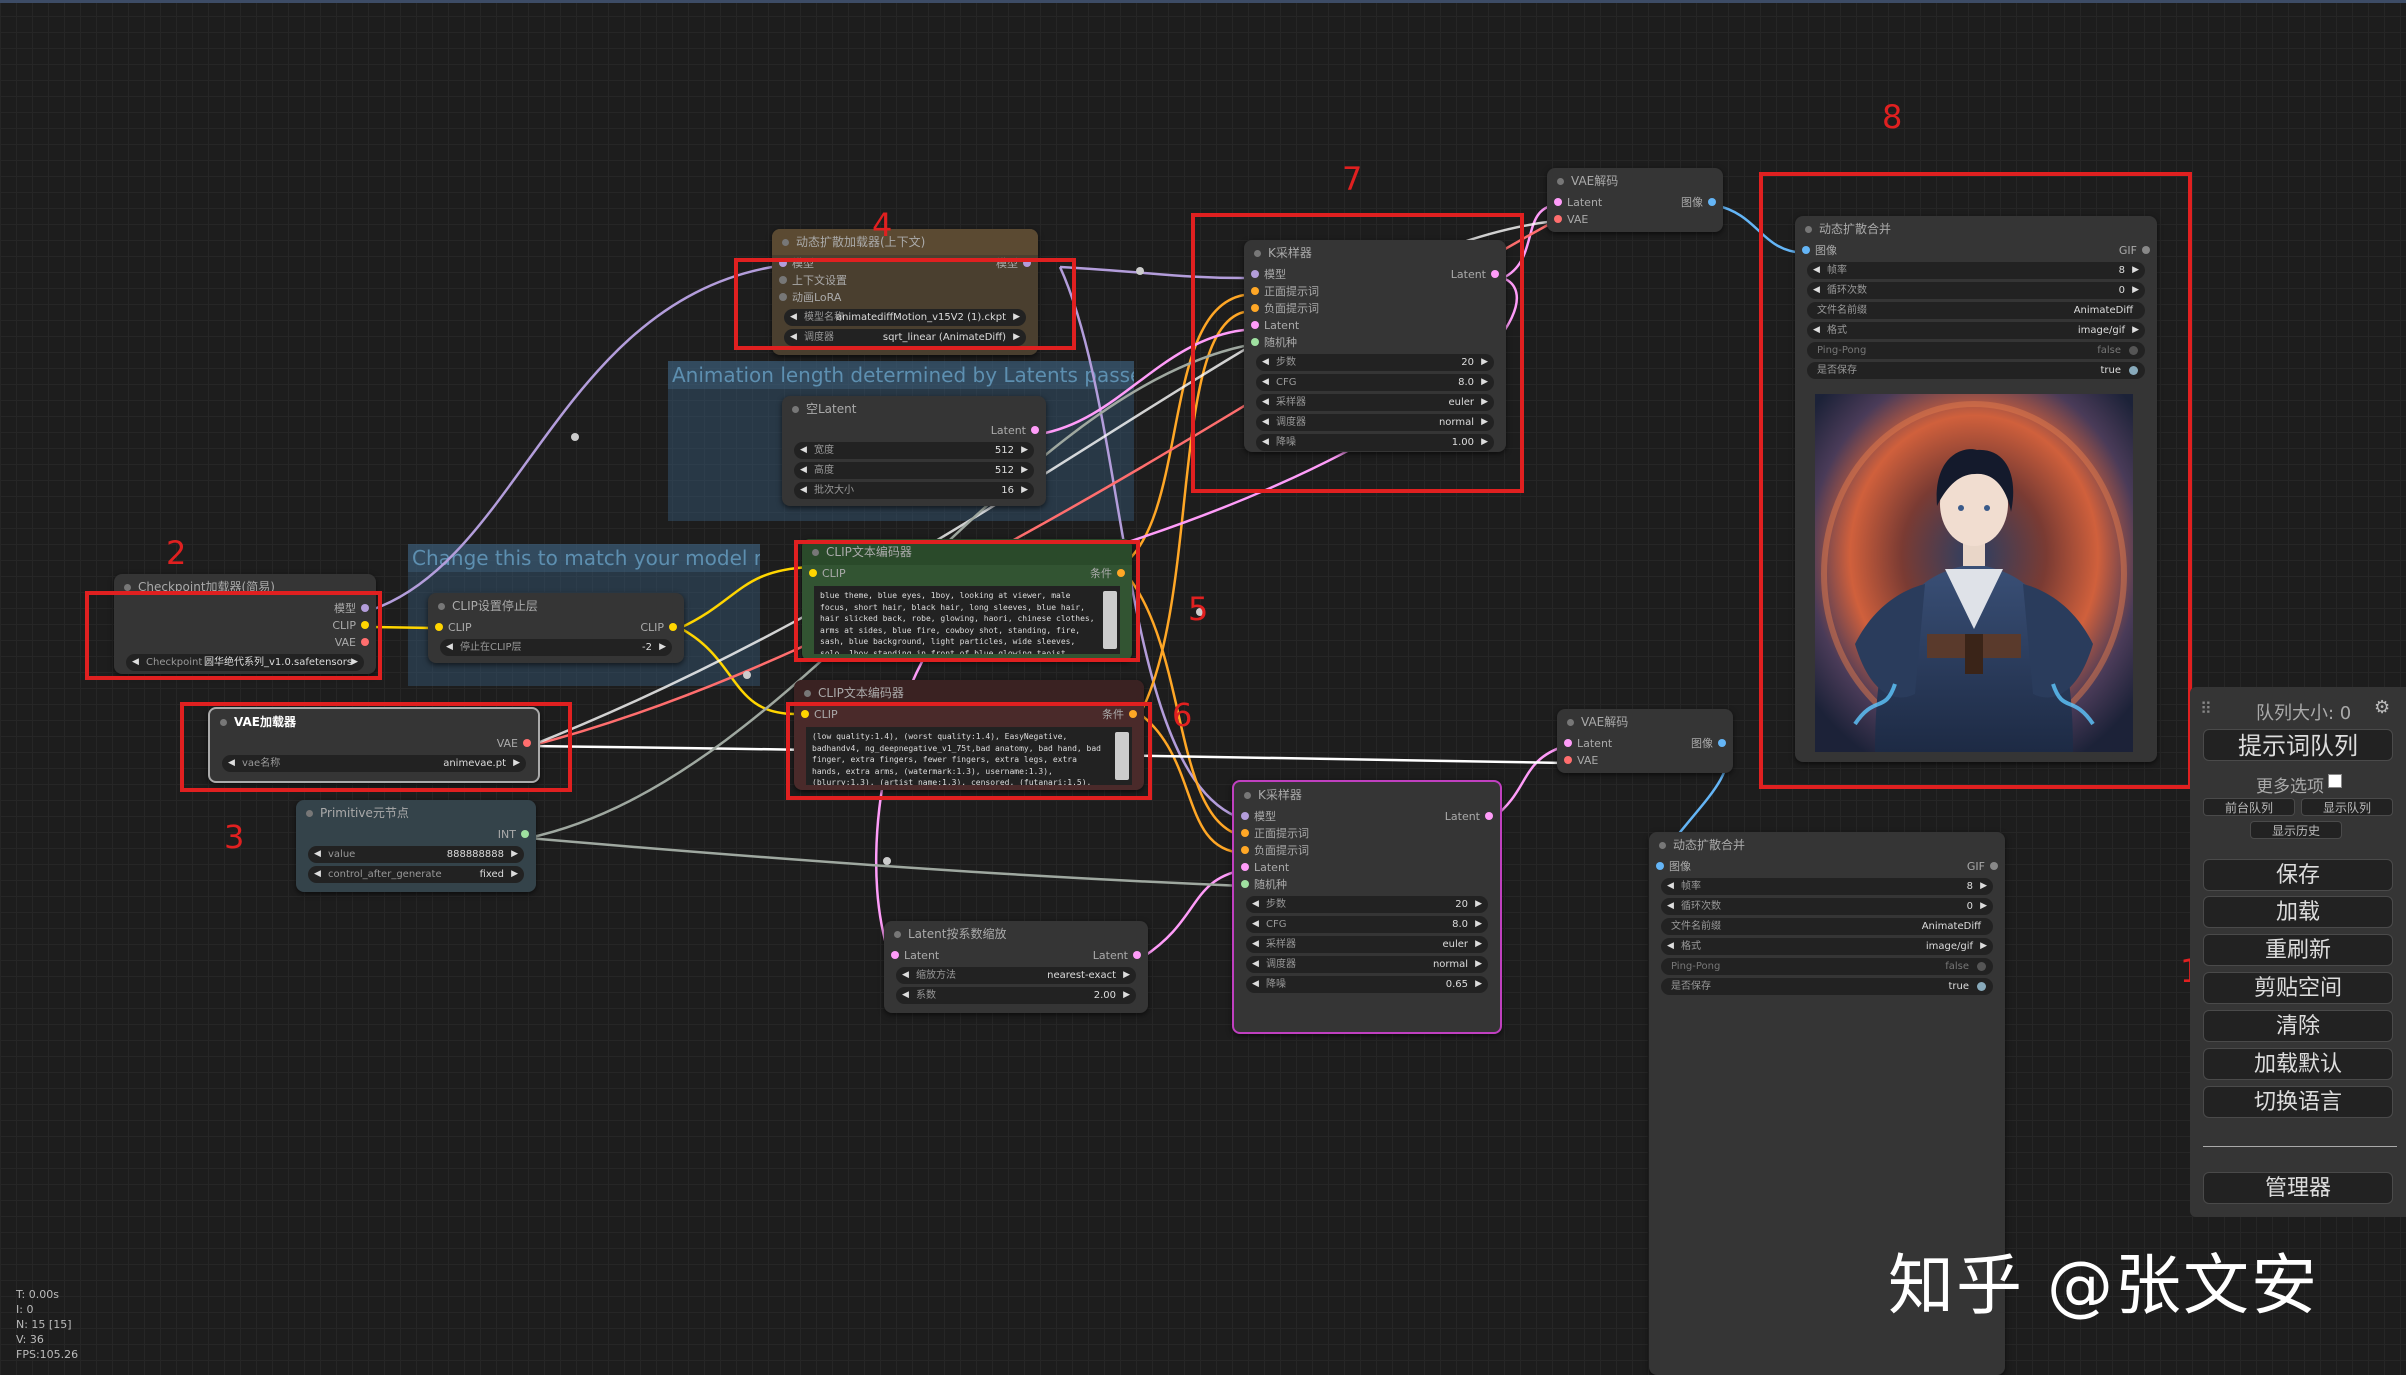 This screenshot has height=1375, width=2406. I want to click on output-model-slot, so click(365, 608).